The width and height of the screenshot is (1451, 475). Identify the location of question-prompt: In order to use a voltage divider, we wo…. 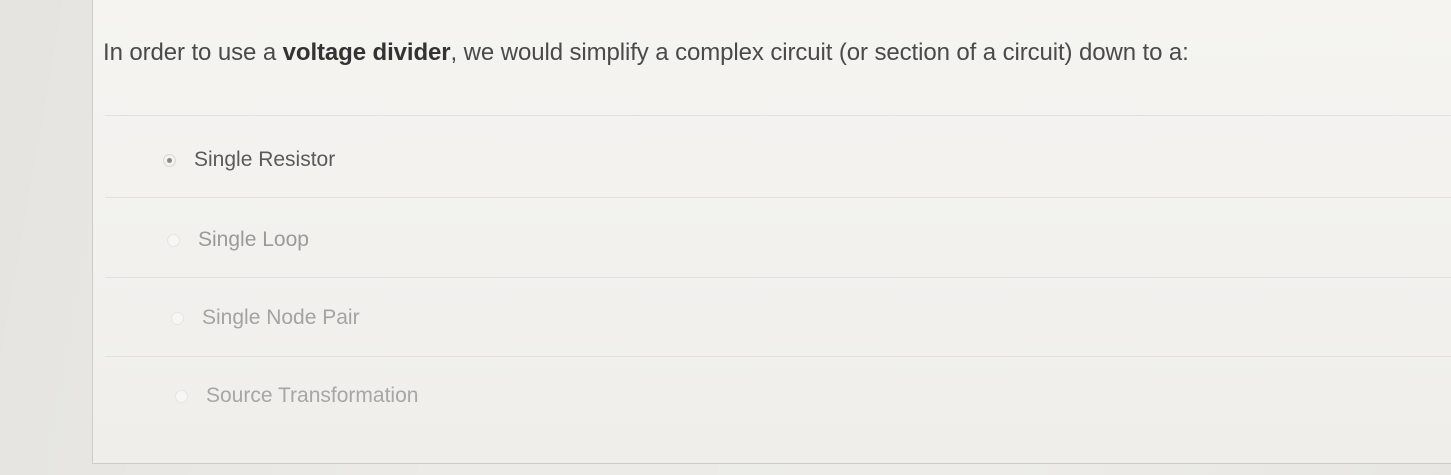
(646, 53).